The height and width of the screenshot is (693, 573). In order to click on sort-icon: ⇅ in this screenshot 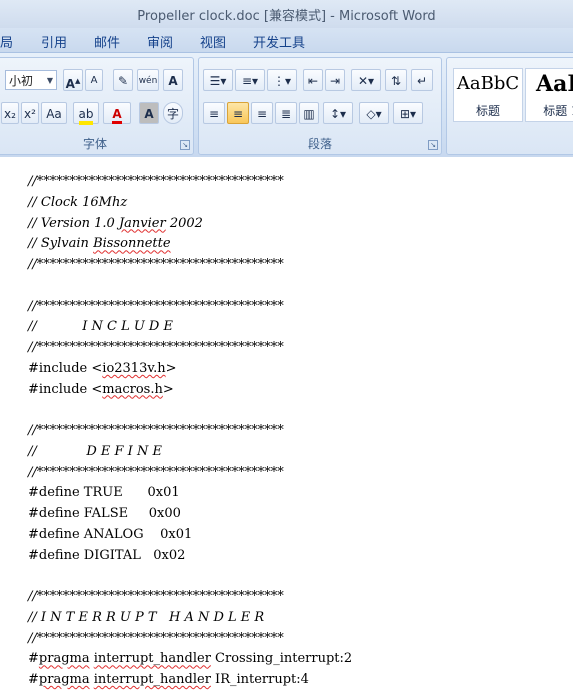, I will do `click(396, 80)`.